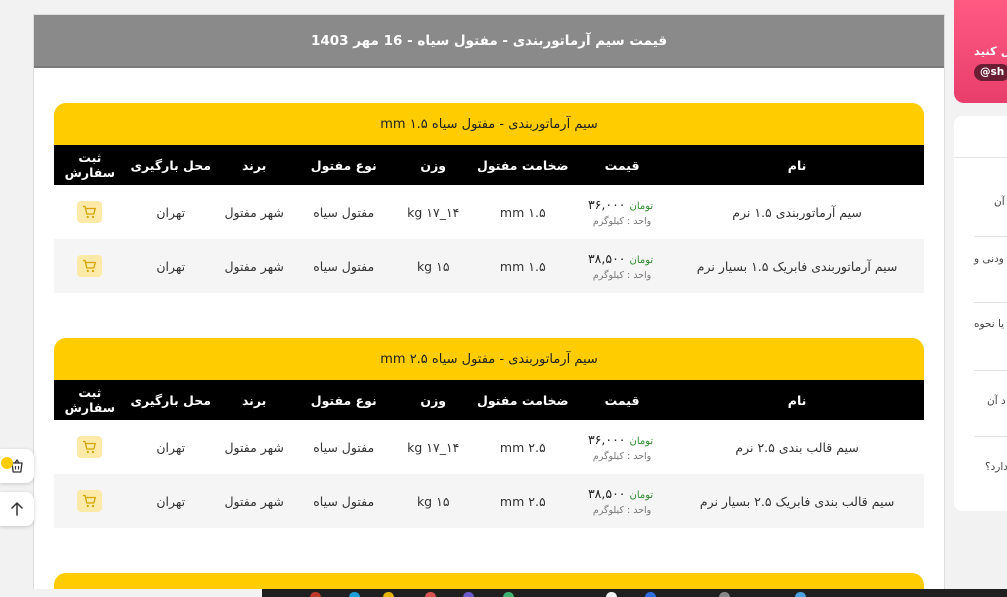 Image resolution: width=1007 pixels, height=597 pixels. What do you see at coordinates (433, 501) in the screenshot?
I see `weight: ۱۵ kg` at bounding box center [433, 501].